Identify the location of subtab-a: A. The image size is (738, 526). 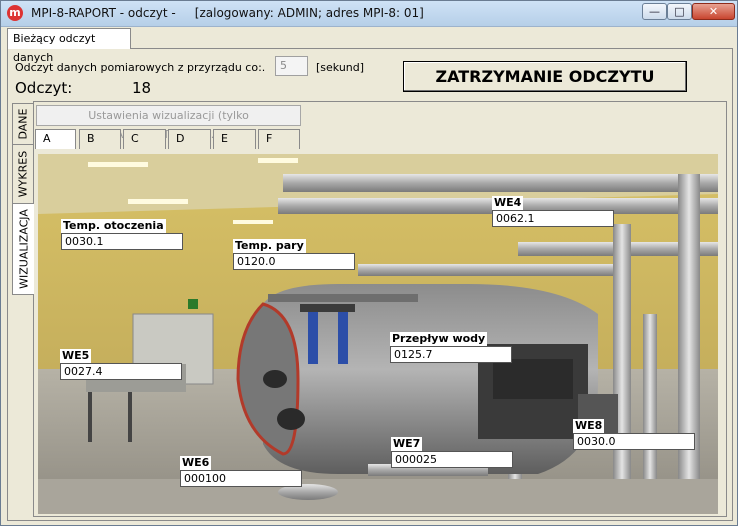
(55, 139).